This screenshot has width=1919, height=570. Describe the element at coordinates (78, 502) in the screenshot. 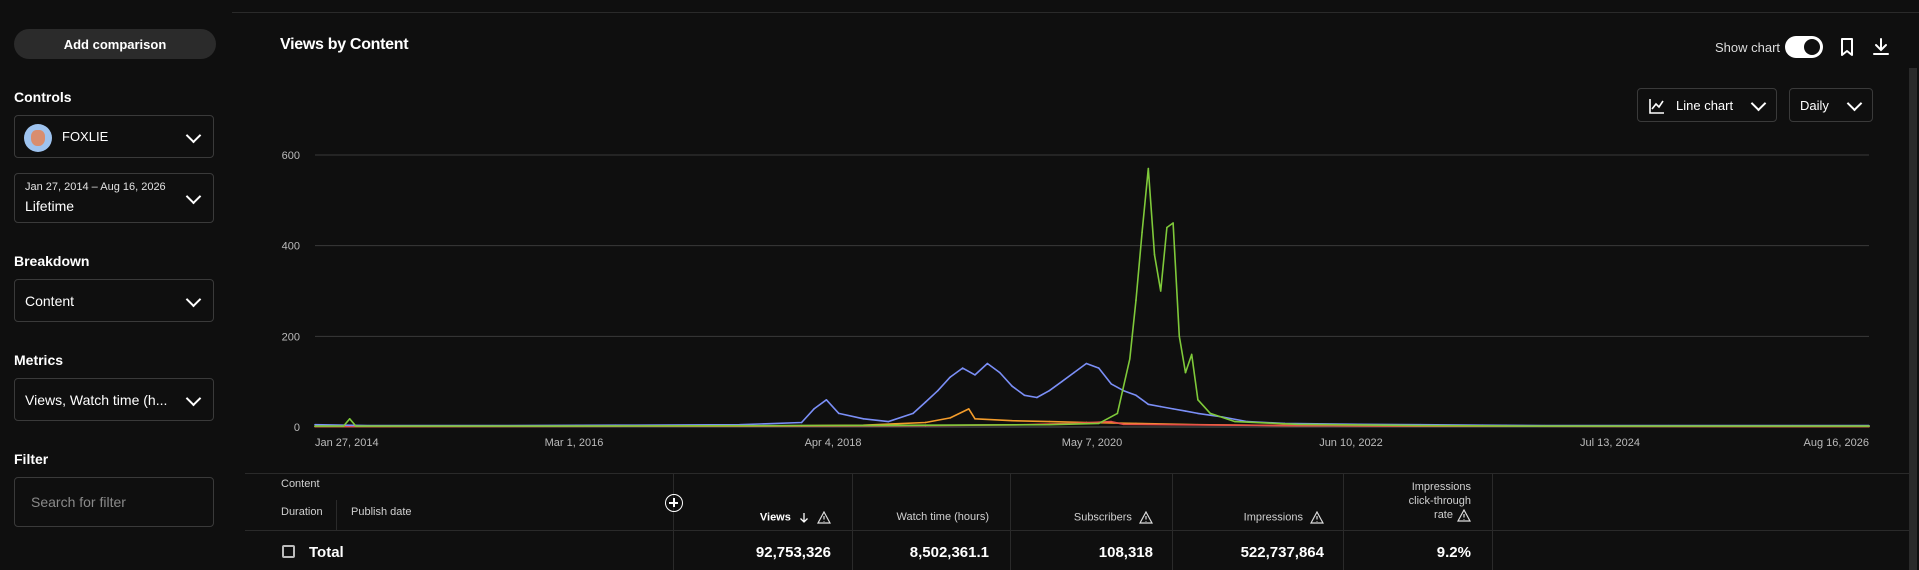

I see `filter-placeholder: Search for filter` at that location.